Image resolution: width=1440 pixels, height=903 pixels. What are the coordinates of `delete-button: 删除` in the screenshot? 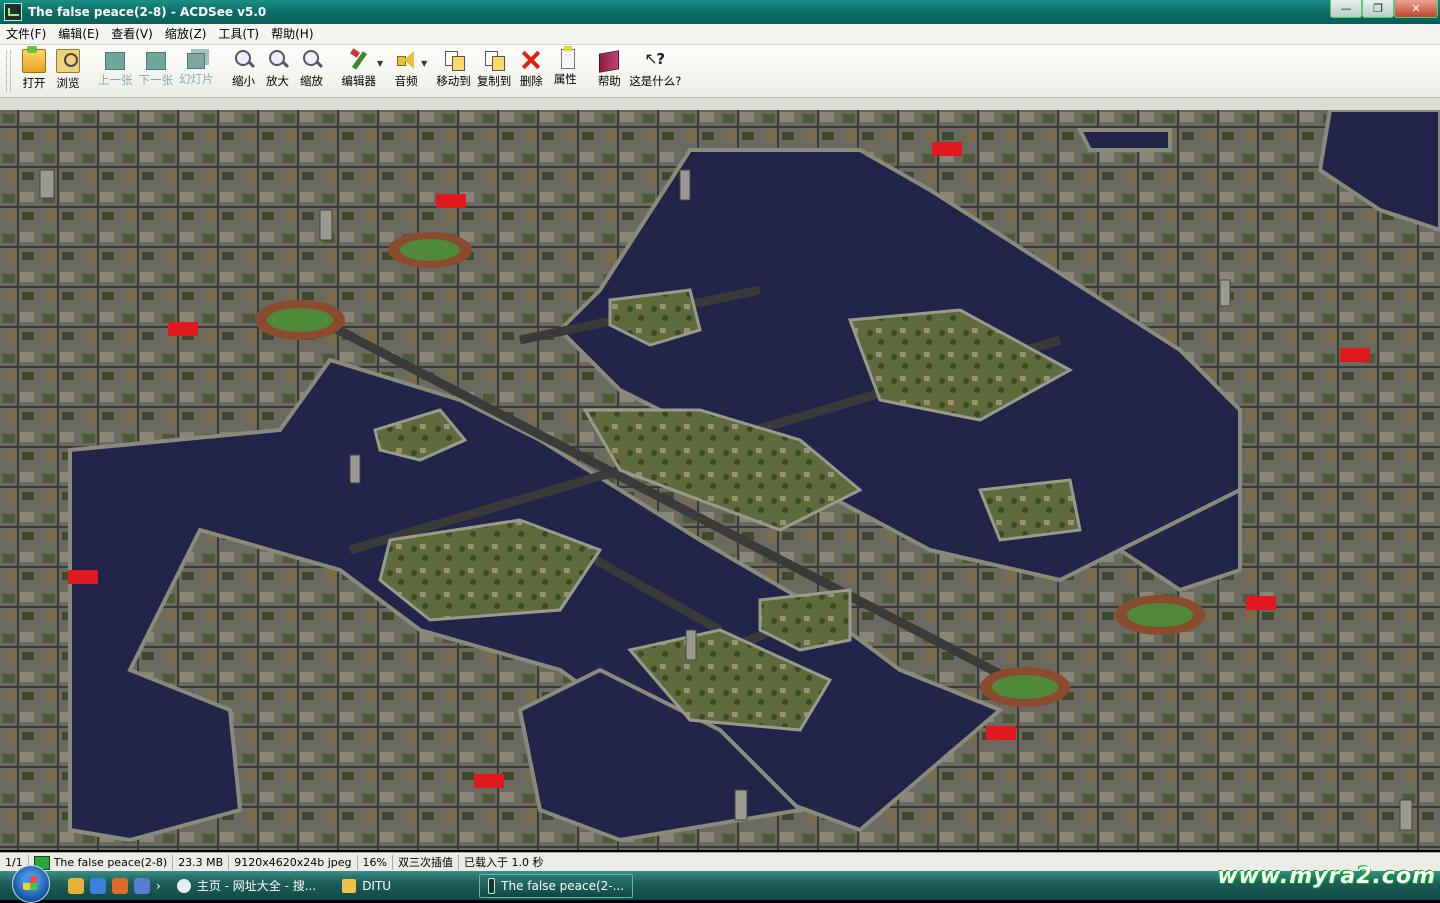 It's located at (531, 67).